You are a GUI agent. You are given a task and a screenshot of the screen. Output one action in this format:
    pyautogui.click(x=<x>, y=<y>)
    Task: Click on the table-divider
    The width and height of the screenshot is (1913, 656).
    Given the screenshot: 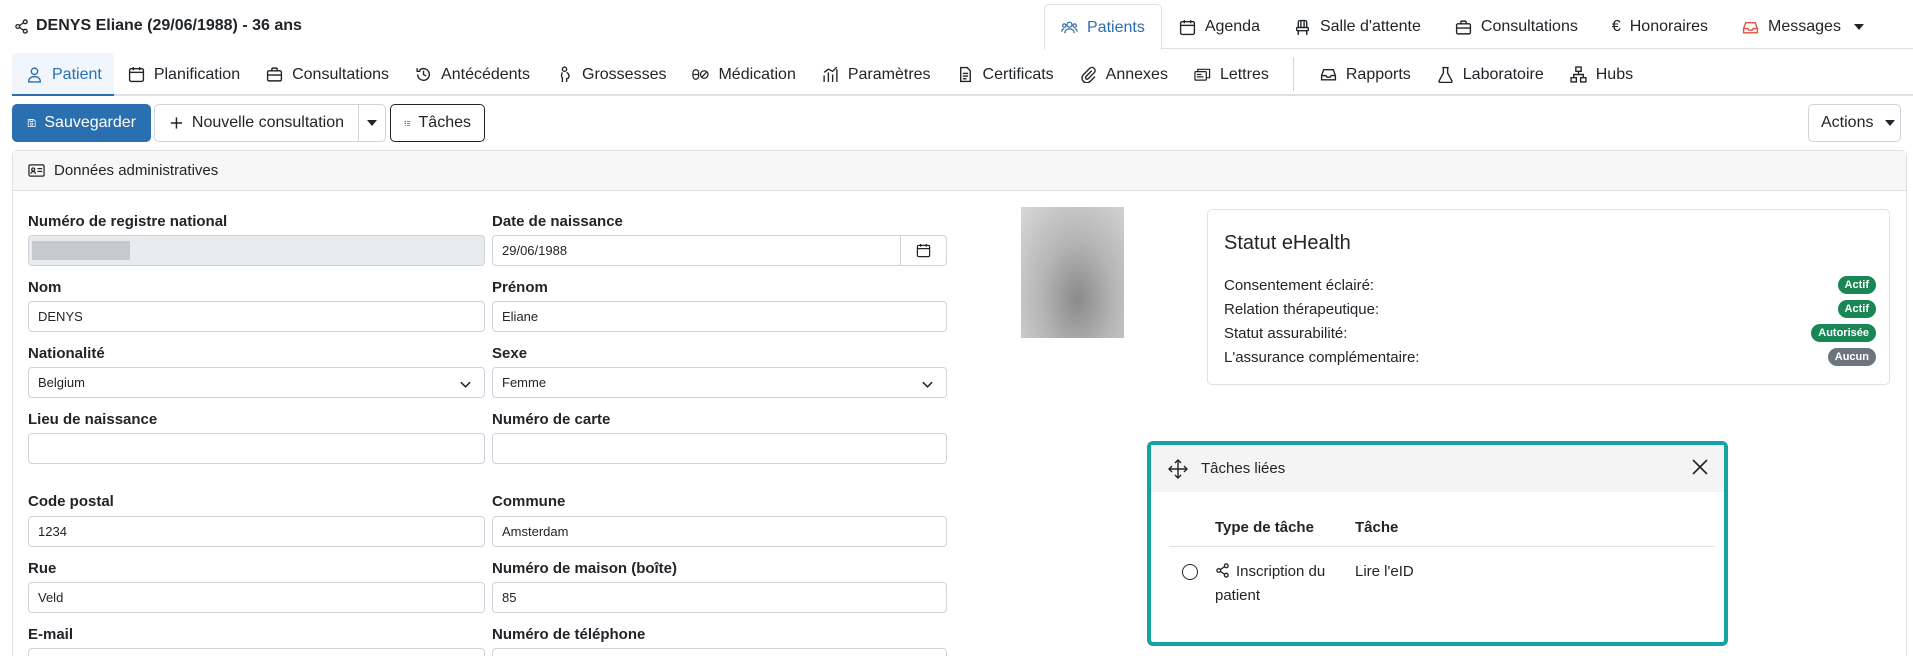 What is the action you would take?
    pyautogui.click(x=1442, y=546)
    